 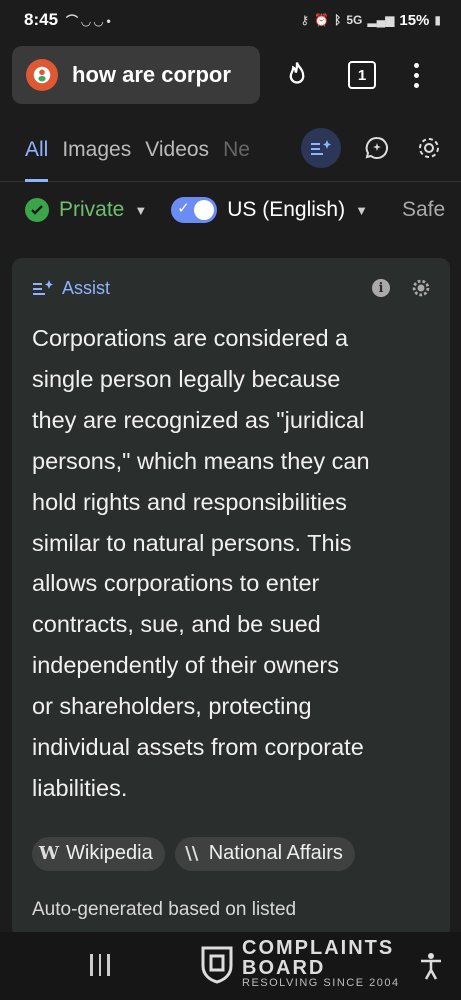 I want to click on signal-icon: ▂▄▆, so click(x=381, y=20).